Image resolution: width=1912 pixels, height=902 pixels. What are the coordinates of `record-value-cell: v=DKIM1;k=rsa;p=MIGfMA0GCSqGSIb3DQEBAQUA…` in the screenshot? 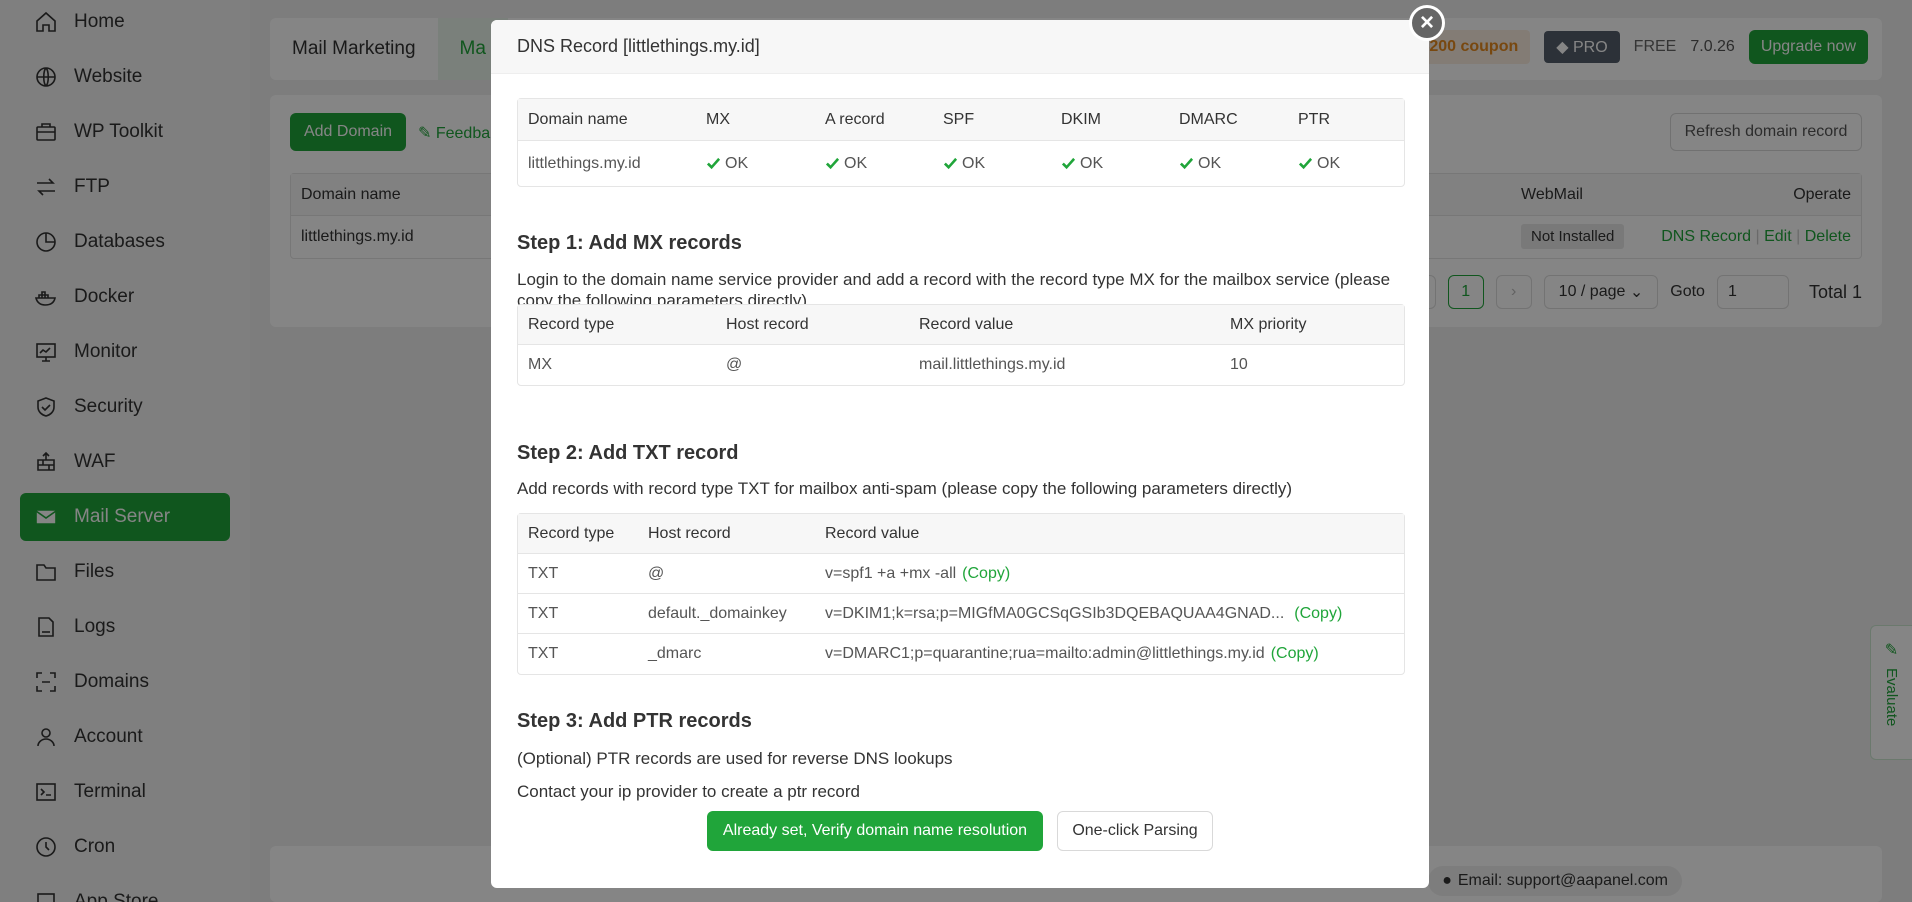 It's located at (1083, 613).